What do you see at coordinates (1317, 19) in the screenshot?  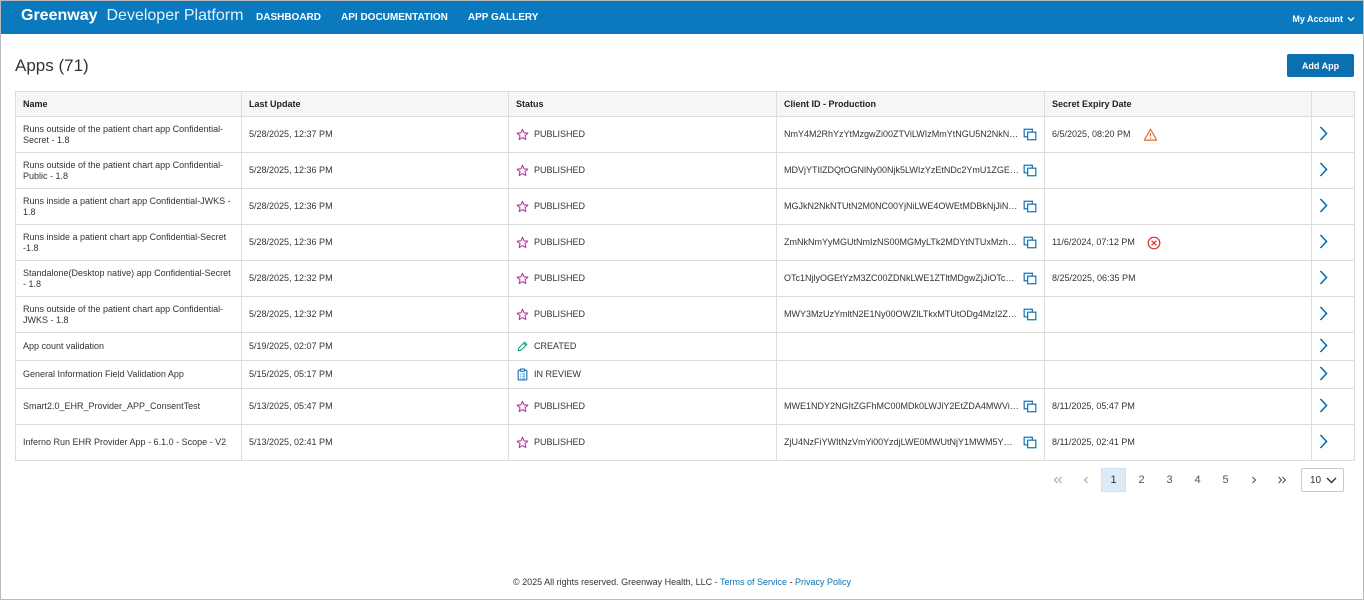 I see `my-account-label: My Account` at bounding box center [1317, 19].